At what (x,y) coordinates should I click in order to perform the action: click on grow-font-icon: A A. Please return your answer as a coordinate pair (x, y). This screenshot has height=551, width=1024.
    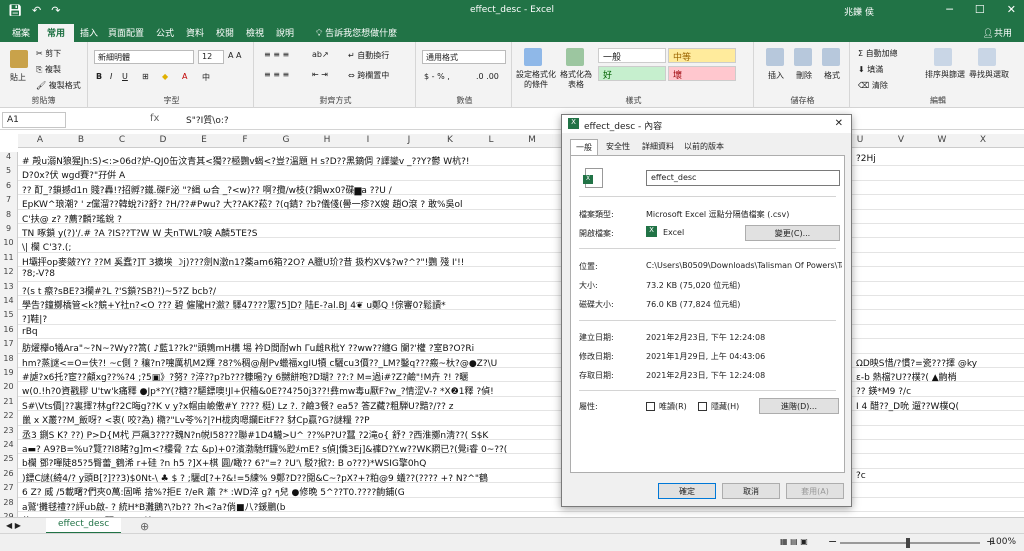
    Looking at the image, I should click on (235, 55).